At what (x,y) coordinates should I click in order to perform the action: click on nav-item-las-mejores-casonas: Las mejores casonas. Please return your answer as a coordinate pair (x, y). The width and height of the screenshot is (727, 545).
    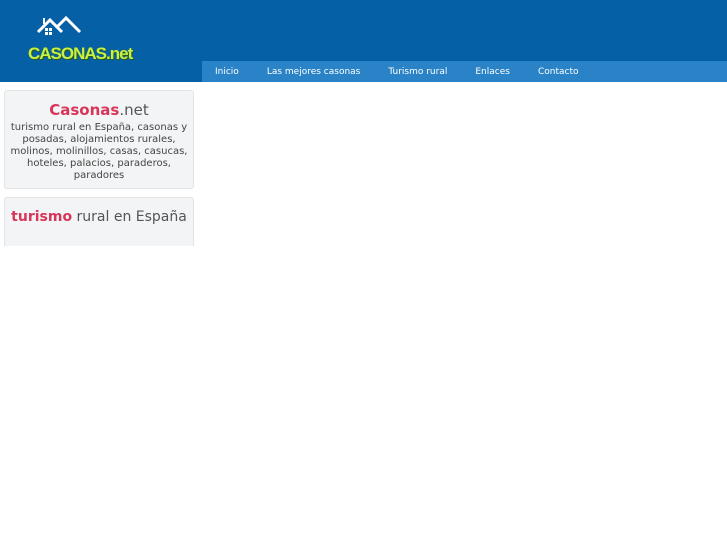
    Looking at the image, I should click on (314, 72).